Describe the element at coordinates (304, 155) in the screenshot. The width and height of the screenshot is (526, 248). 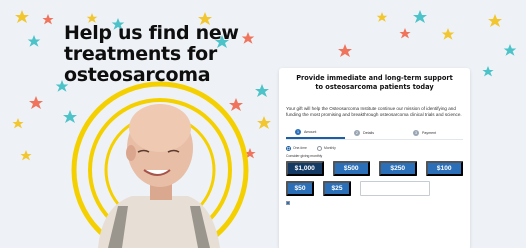
I see `consider-monthly-label: Consider giving monthly` at that location.